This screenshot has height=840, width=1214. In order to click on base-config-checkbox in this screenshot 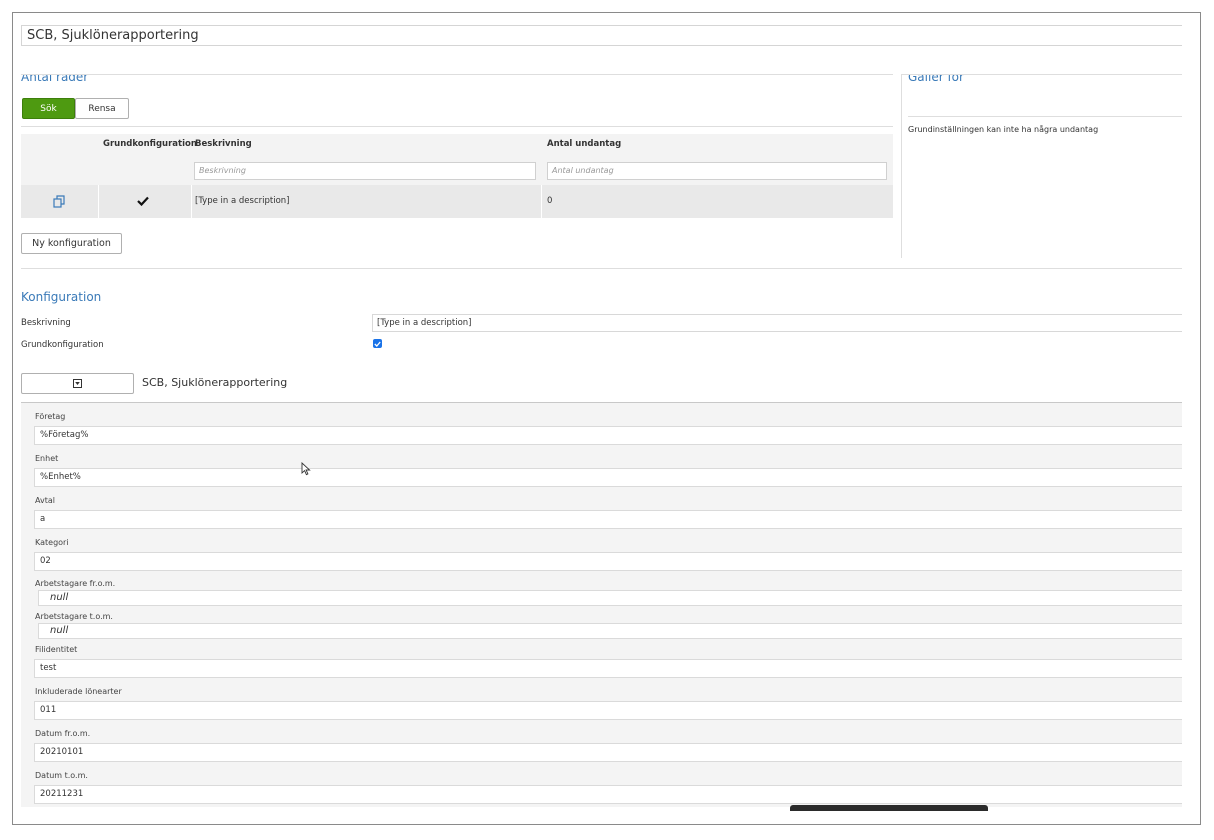, I will do `click(377, 343)`.